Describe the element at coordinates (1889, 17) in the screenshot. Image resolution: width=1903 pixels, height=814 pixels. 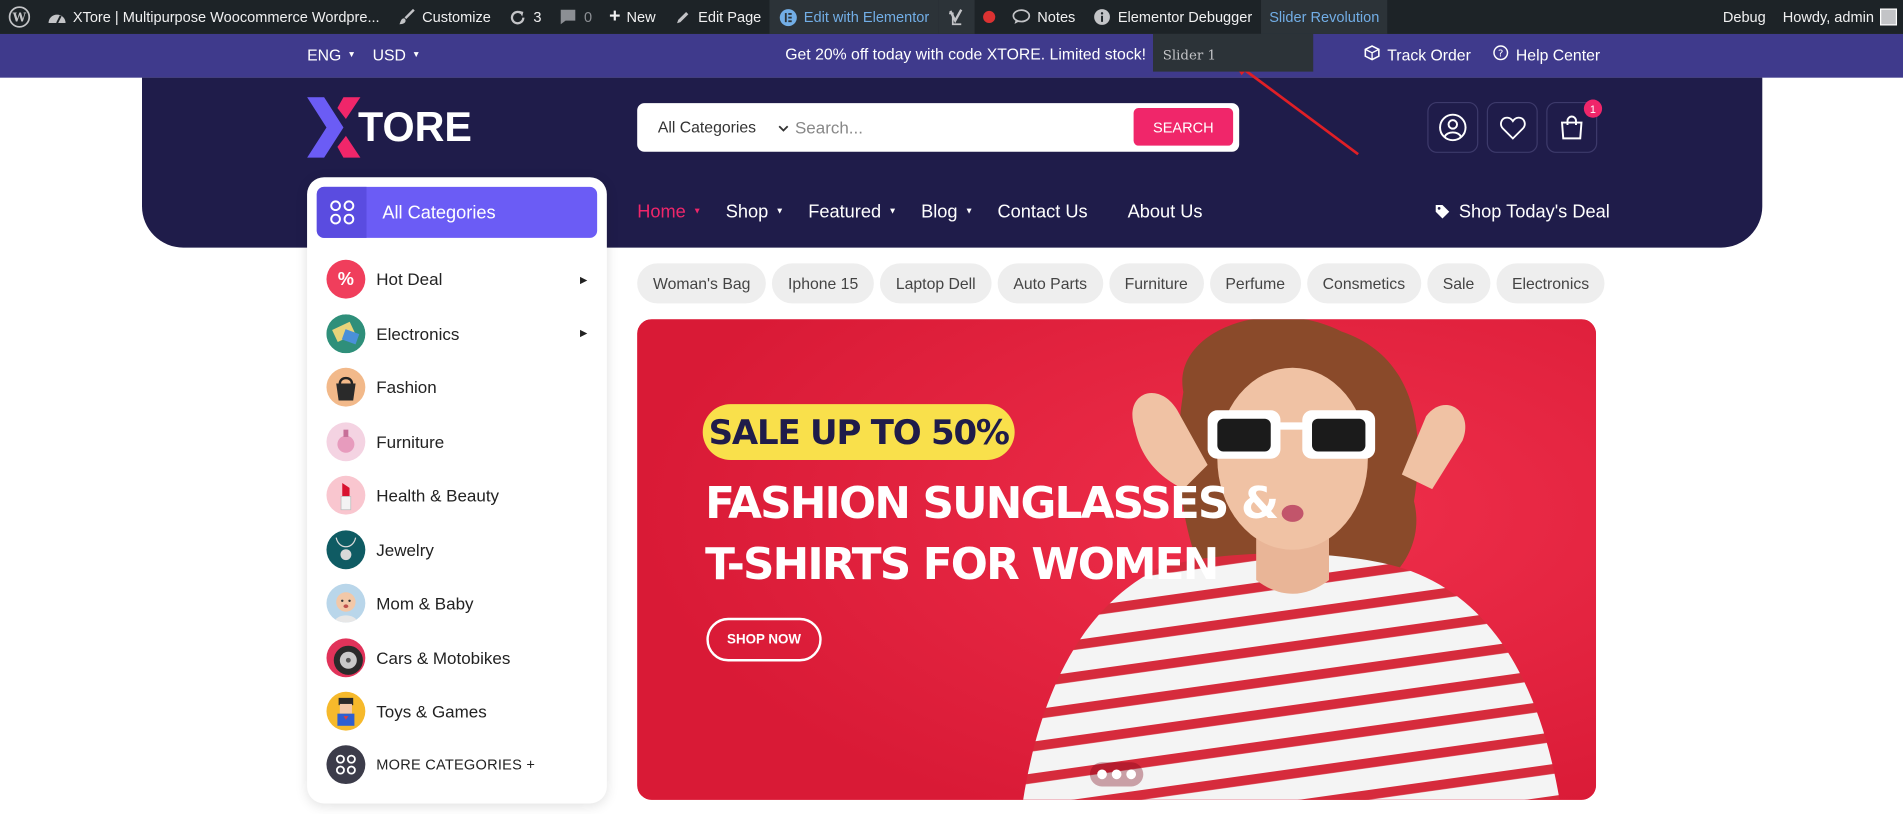
I see `avatar` at that location.